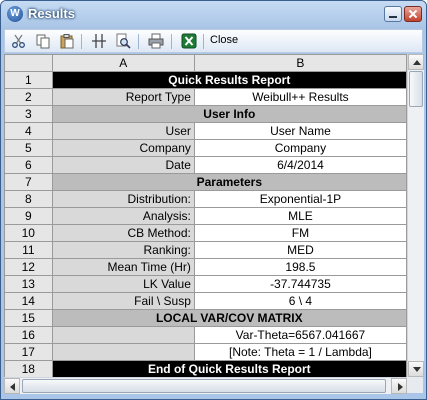 The height and width of the screenshot is (400, 427). Describe the element at coordinates (12, 386) in the screenshot. I see `scroll-left-arrow` at that location.